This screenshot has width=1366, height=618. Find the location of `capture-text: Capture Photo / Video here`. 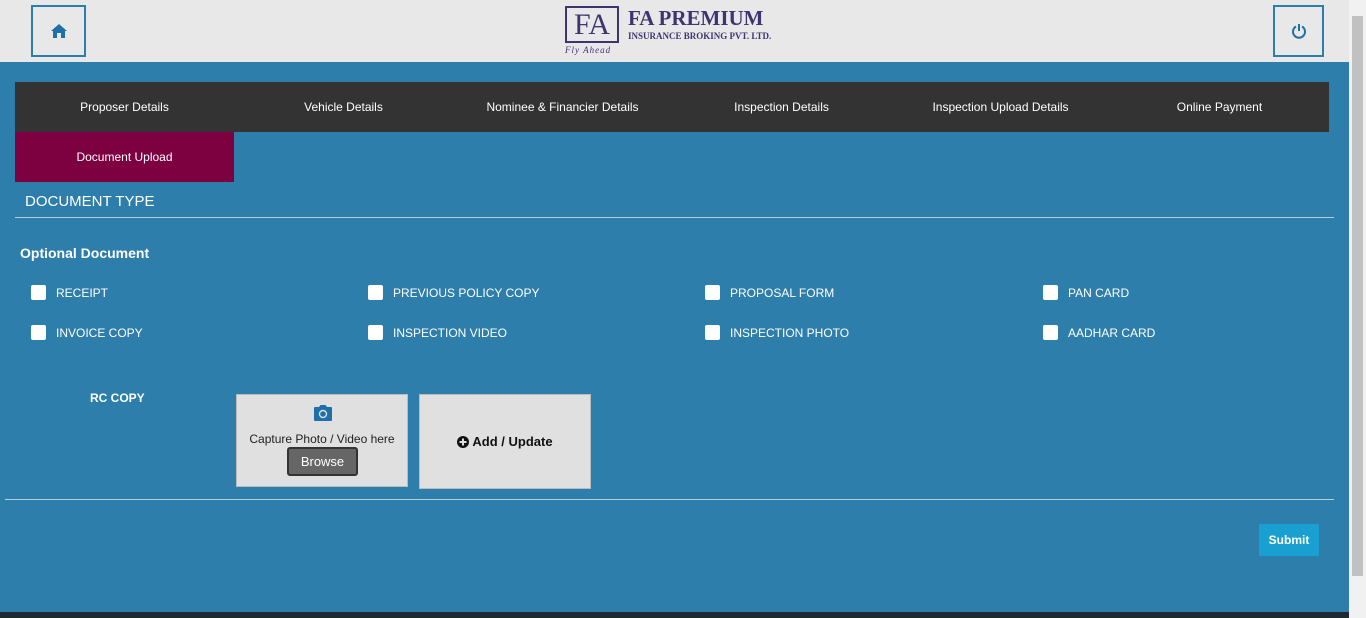

capture-text: Capture Photo / Video here is located at coordinates (322, 439).